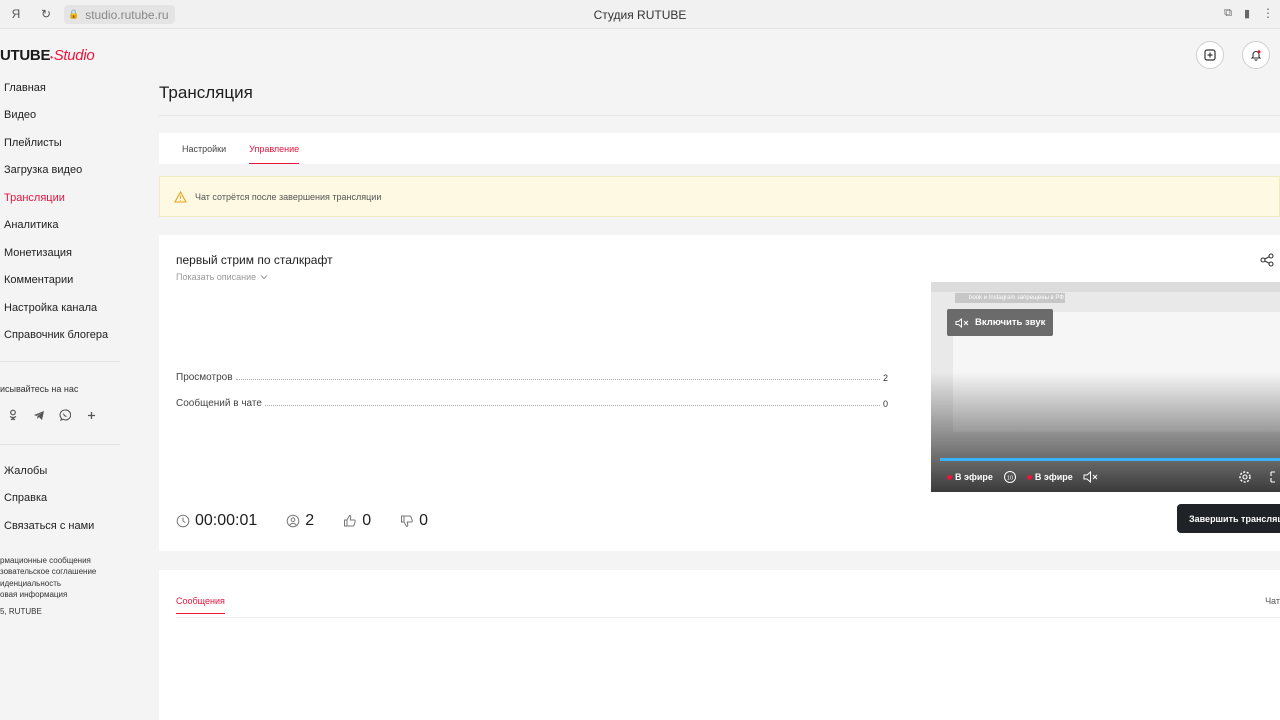  What do you see at coordinates (1105, 477) in the screenshot?
I see `player-controls: В эфире 10 В эфире` at bounding box center [1105, 477].